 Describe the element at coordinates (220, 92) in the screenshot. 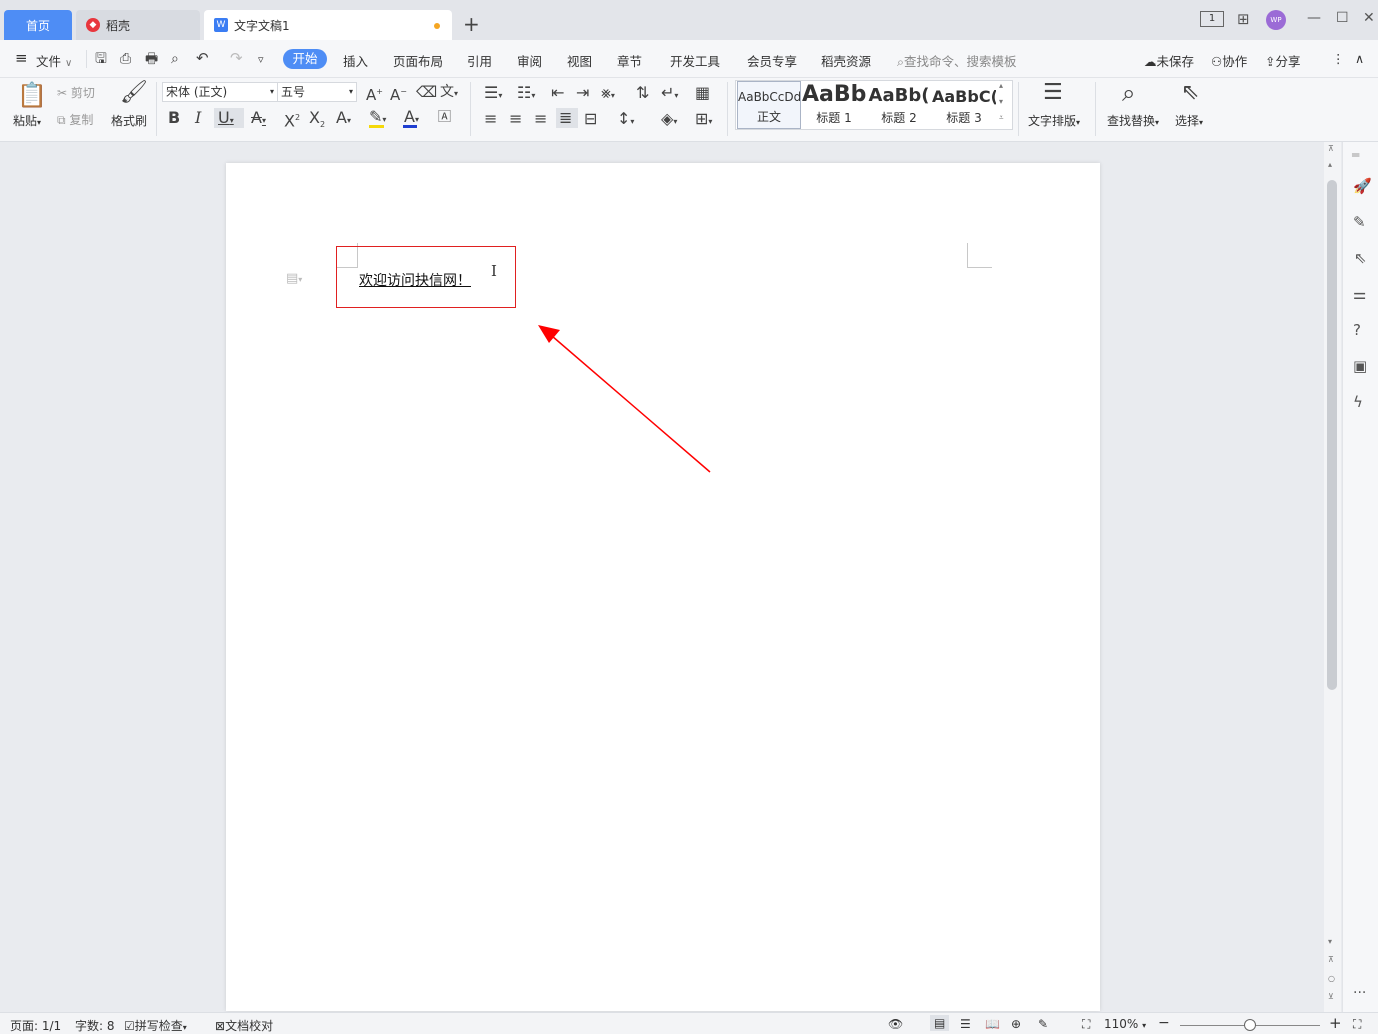

I see `font-name-select: 宋体 (正文) ▾` at that location.